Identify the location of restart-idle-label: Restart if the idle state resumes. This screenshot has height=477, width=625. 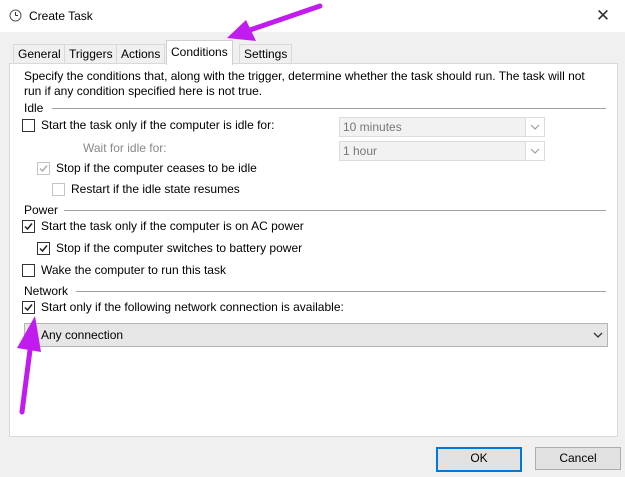
(155, 189).